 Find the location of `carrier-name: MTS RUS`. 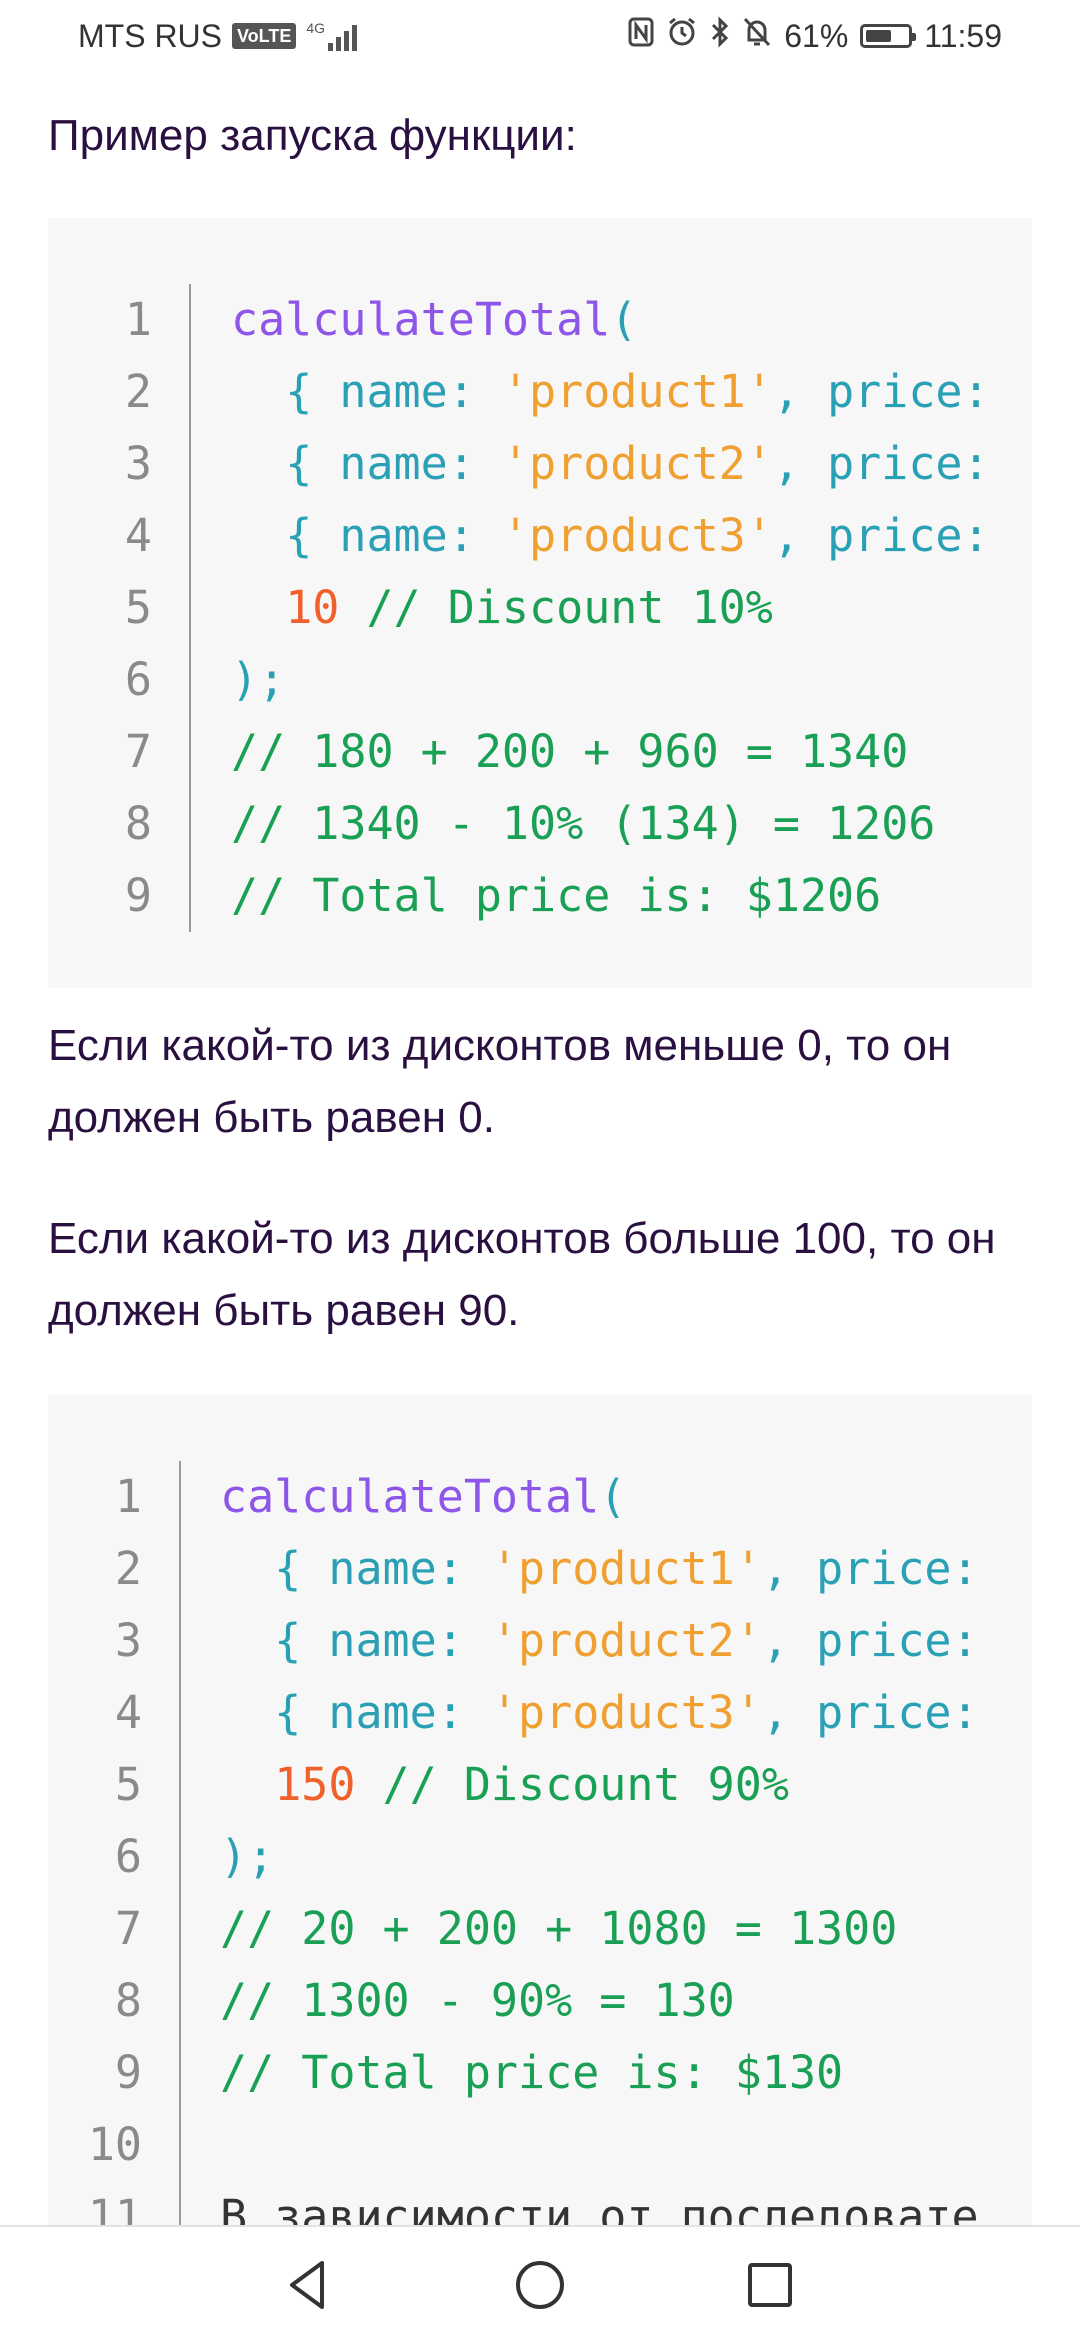

carrier-name: MTS RUS is located at coordinates (150, 35).